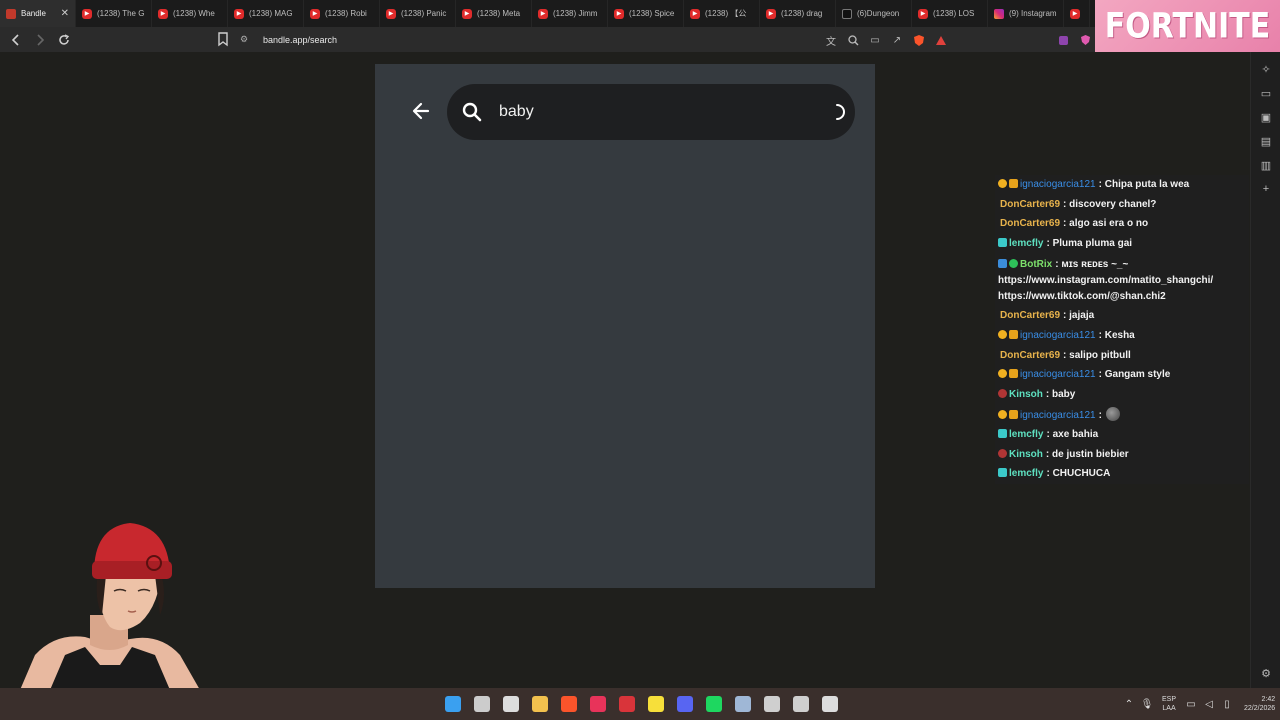  I want to click on share-icon: ↗, so click(897, 40).